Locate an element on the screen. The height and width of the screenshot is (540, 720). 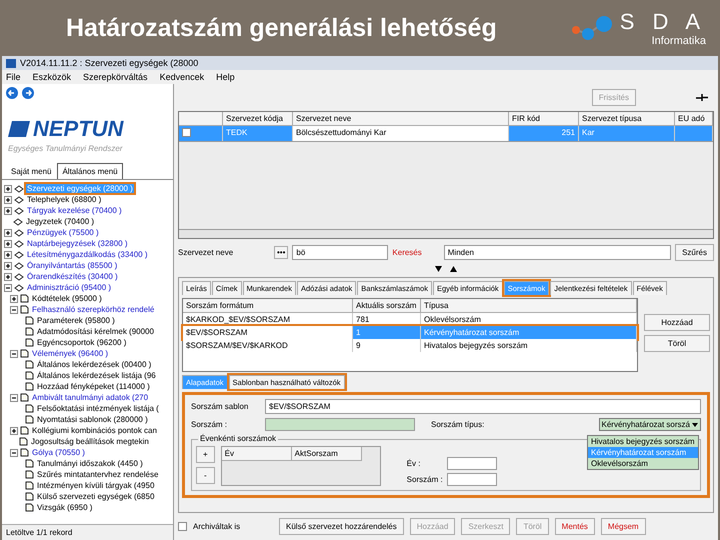
tree-item: Pénzügyek (75500 ) is located at coordinates (63, 232).